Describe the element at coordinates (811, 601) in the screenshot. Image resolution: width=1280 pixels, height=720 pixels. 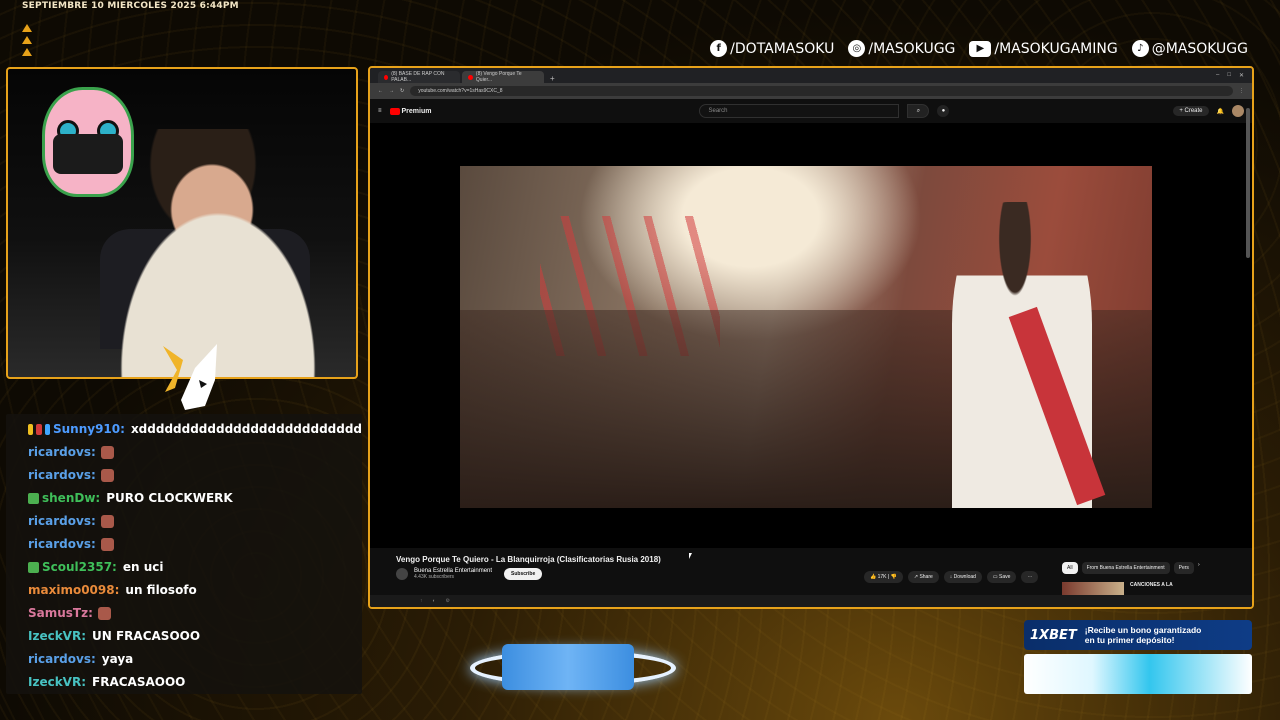
I see `taskbar: ↑ ◐ ⚙` at that location.